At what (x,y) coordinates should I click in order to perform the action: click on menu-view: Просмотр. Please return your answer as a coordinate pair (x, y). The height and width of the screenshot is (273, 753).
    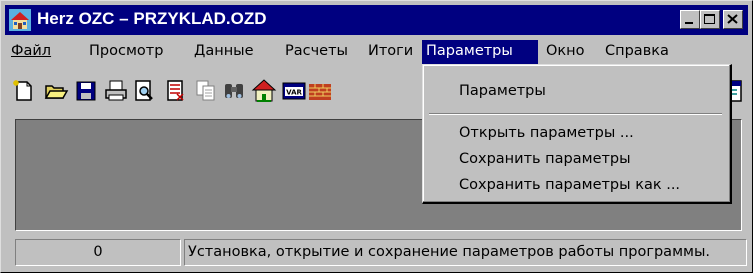
    Looking at the image, I should click on (126, 52).